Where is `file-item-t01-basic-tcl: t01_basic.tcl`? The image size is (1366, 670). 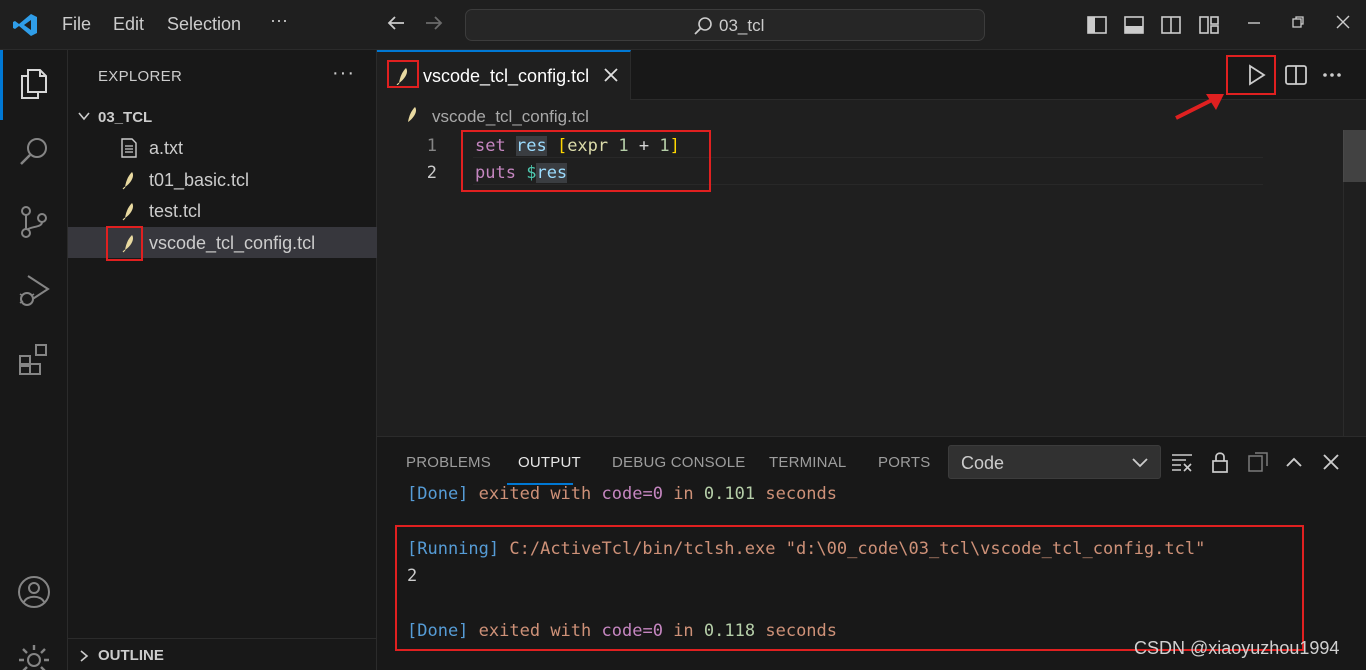 file-item-t01-basic-tcl: t01_basic.tcl is located at coordinates (222, 179).